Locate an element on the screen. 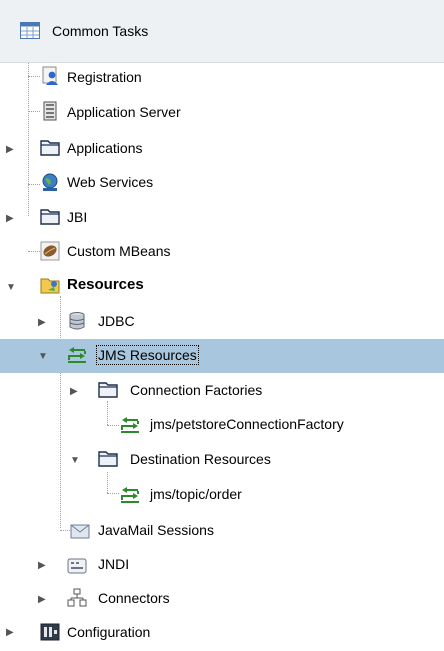 Image resolution: width=444 pixels, height=651 pixels. tree-item-label: jms/petstoreConnectionFactory is located at coordinates (247, 424).